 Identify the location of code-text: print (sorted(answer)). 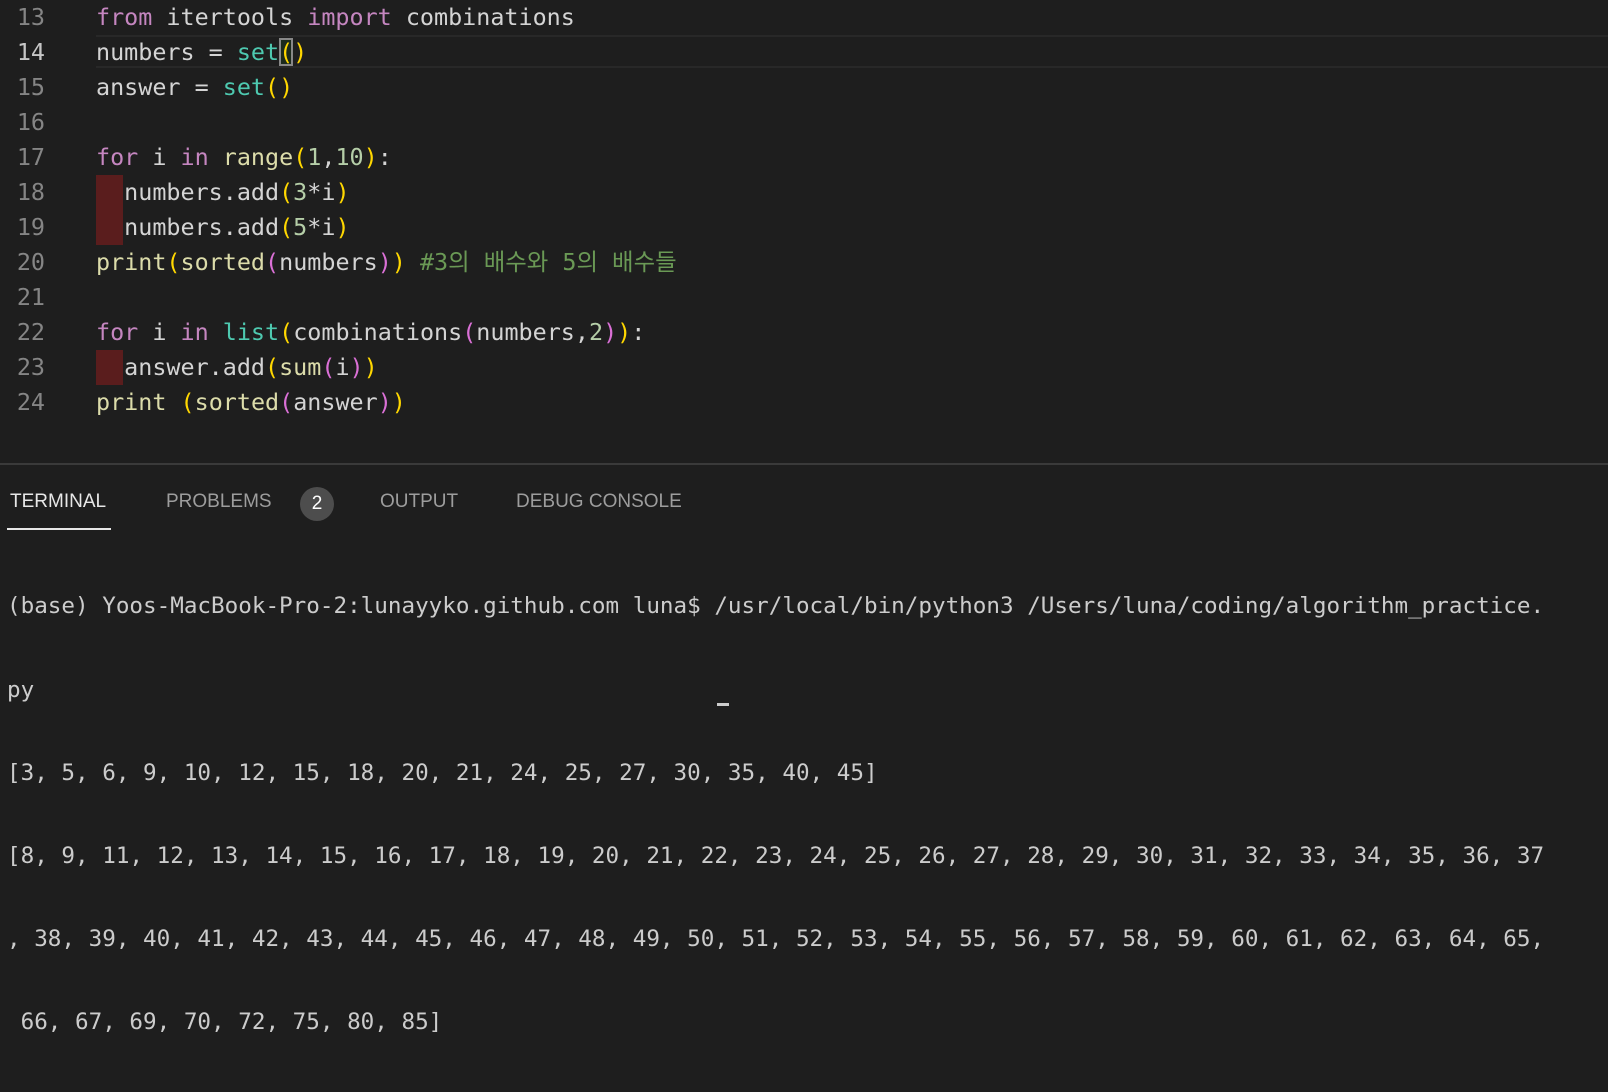
(251, 402).